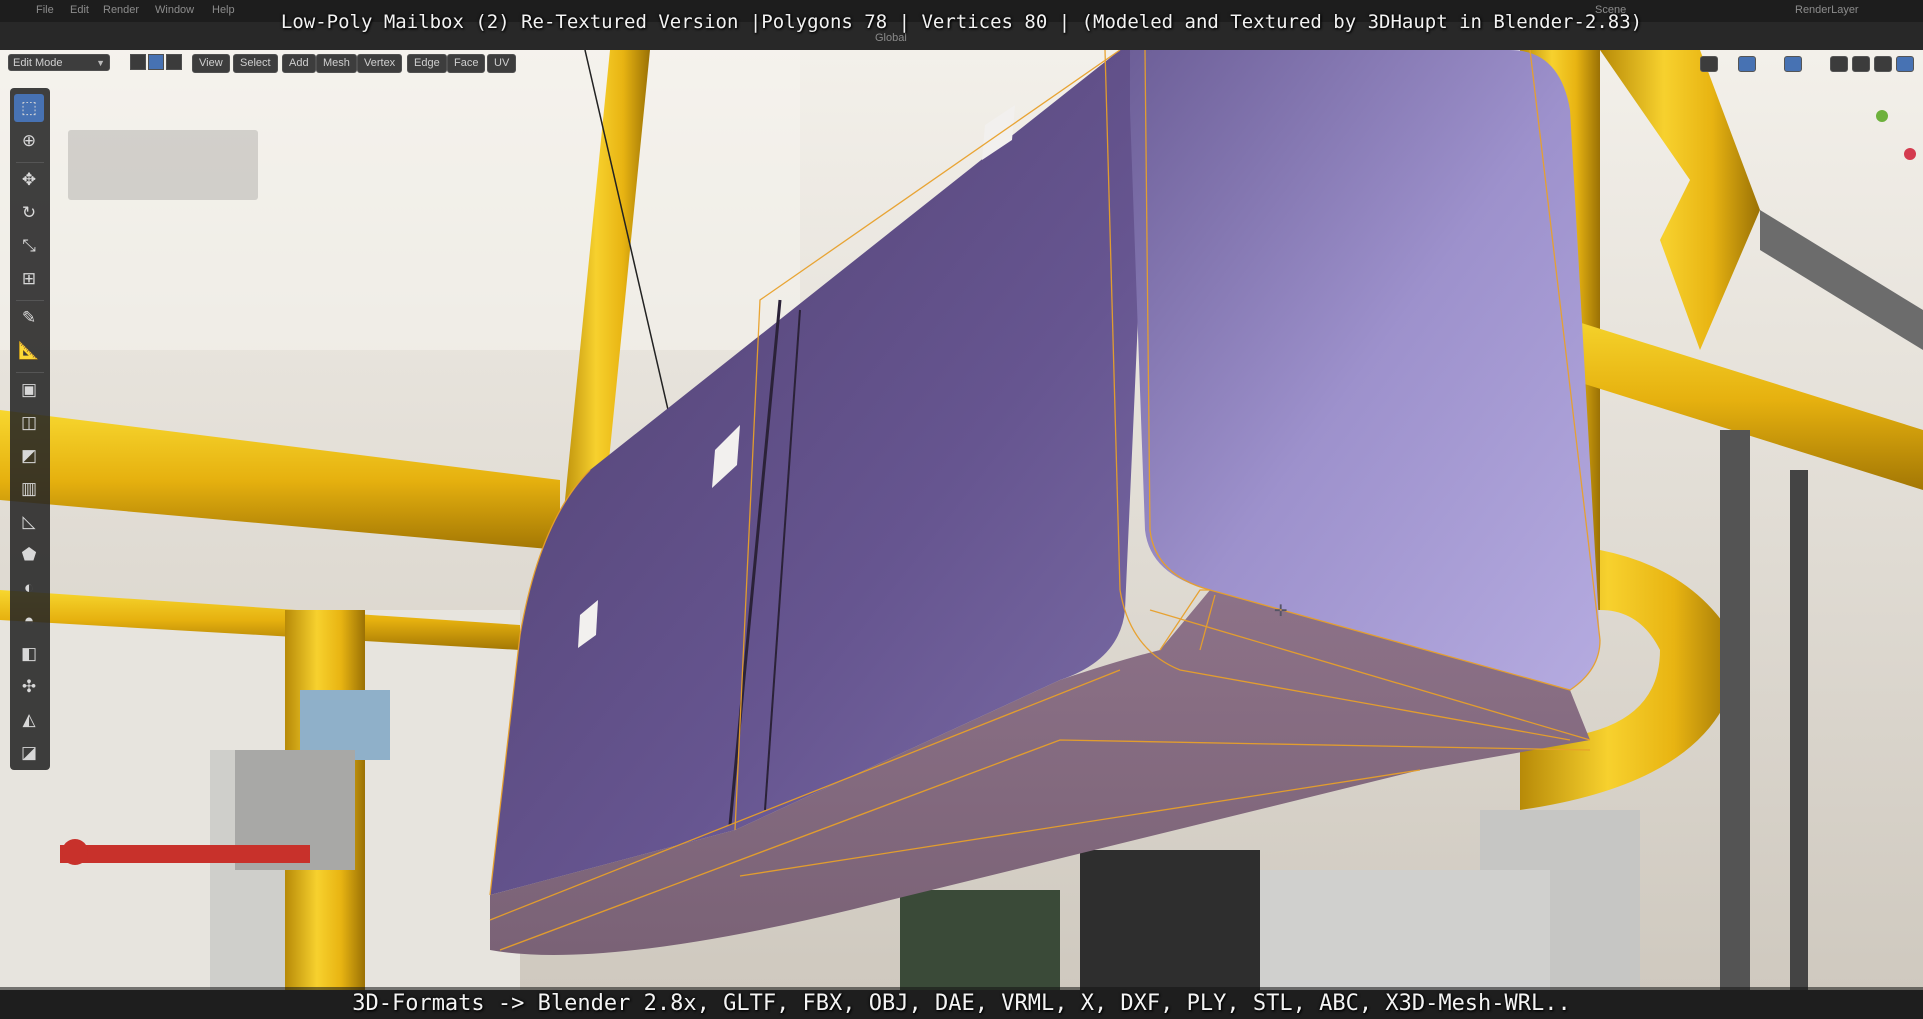  I want to click on tool-extrude: ▣, so click(29, 390).